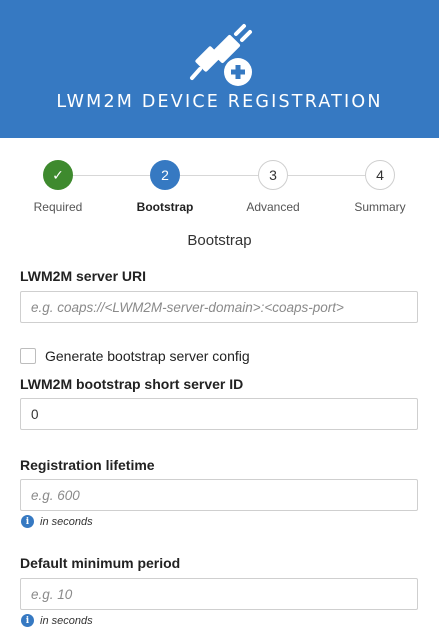  What do you see at coordinates (273, 207) in the screenshot?
I see `step-label: Advanced` at bounding box center [273, 207].